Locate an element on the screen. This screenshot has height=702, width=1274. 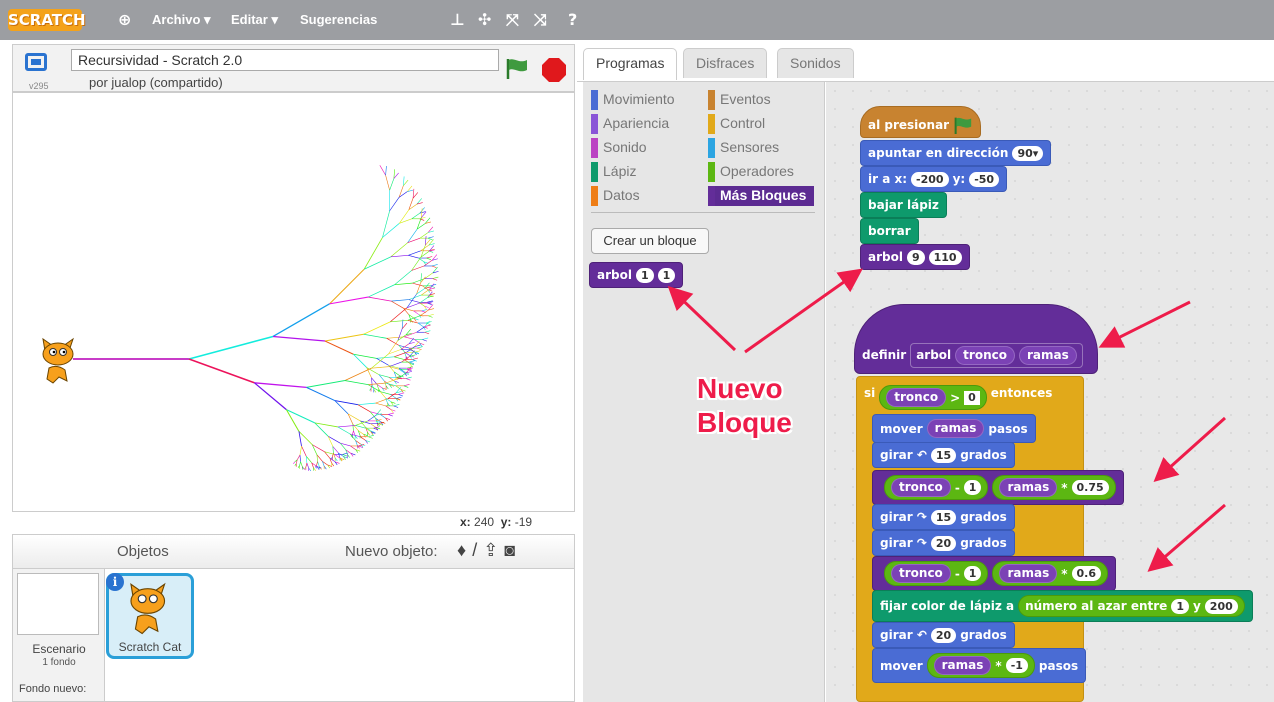
move-ramas-block: mover ramas pasos is located at coordinates (954, 428).